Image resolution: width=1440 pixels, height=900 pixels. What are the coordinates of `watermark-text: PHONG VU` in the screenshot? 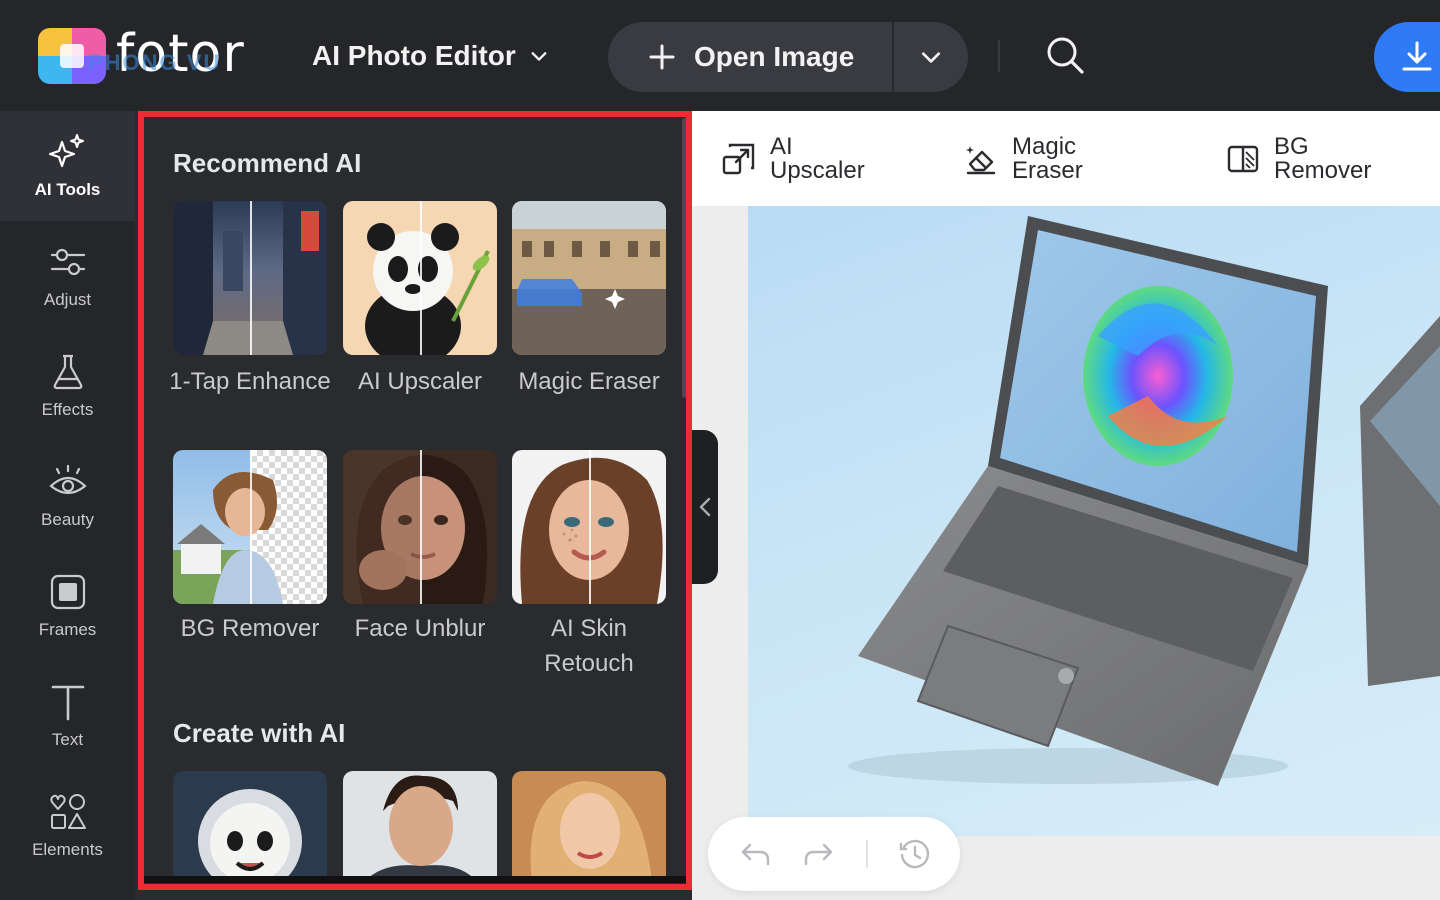 It's located at (155, 62).